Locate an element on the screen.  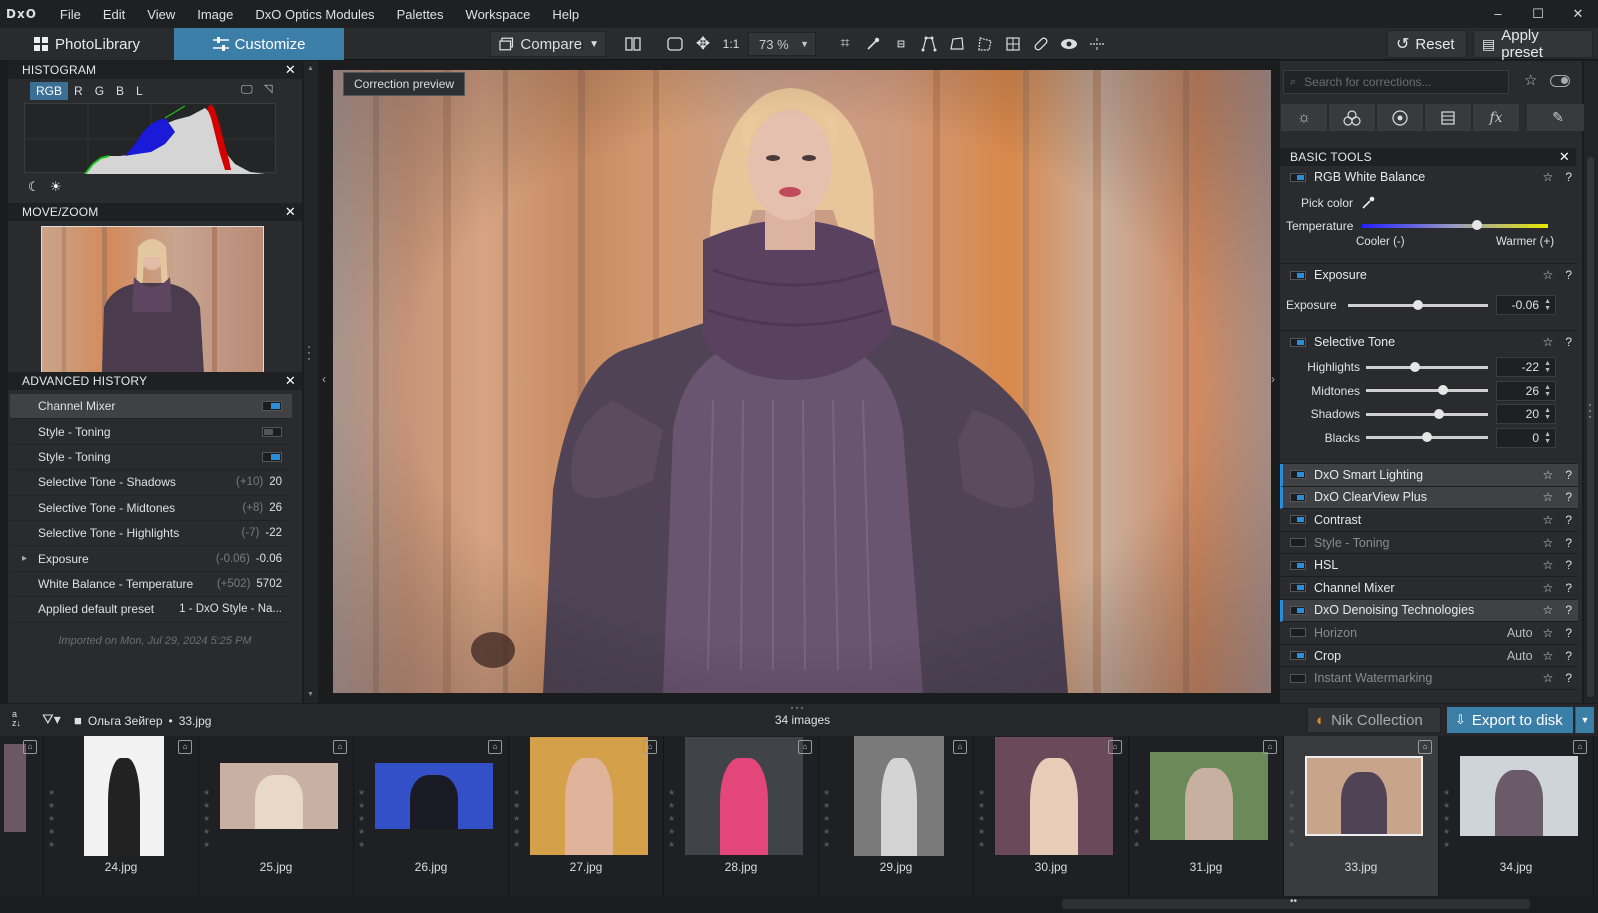
light-palette-icon: ☼ is located at coordinates (1304, 117).